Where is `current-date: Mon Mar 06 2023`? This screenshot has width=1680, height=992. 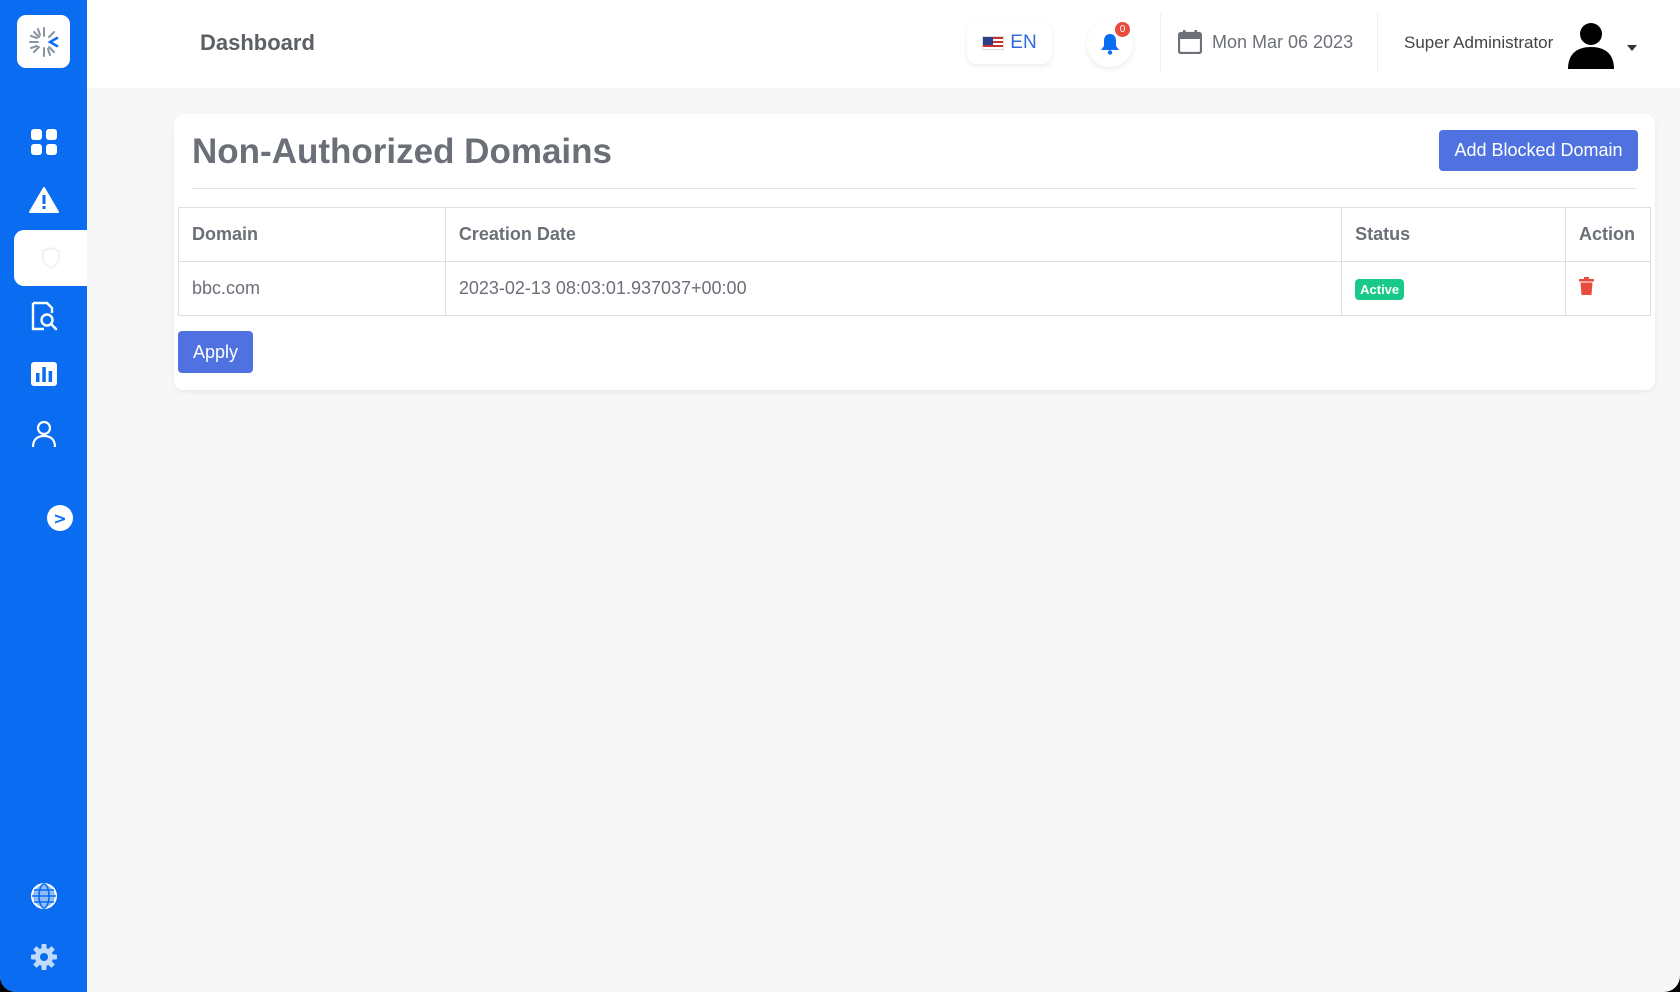
current-date: Mon Mar 06 2023 is located at coordinates (1265, 42).